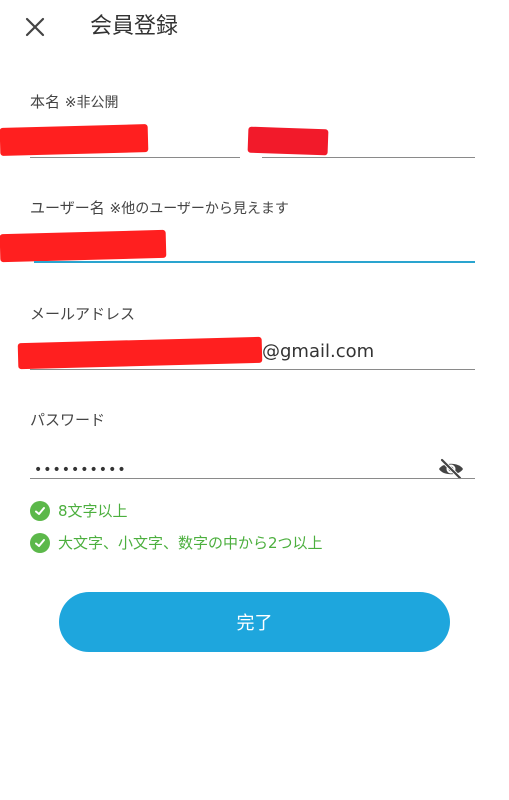 The image size is (509, 800). I want to click on real-name-note: ※非公開, so click(91, 103).